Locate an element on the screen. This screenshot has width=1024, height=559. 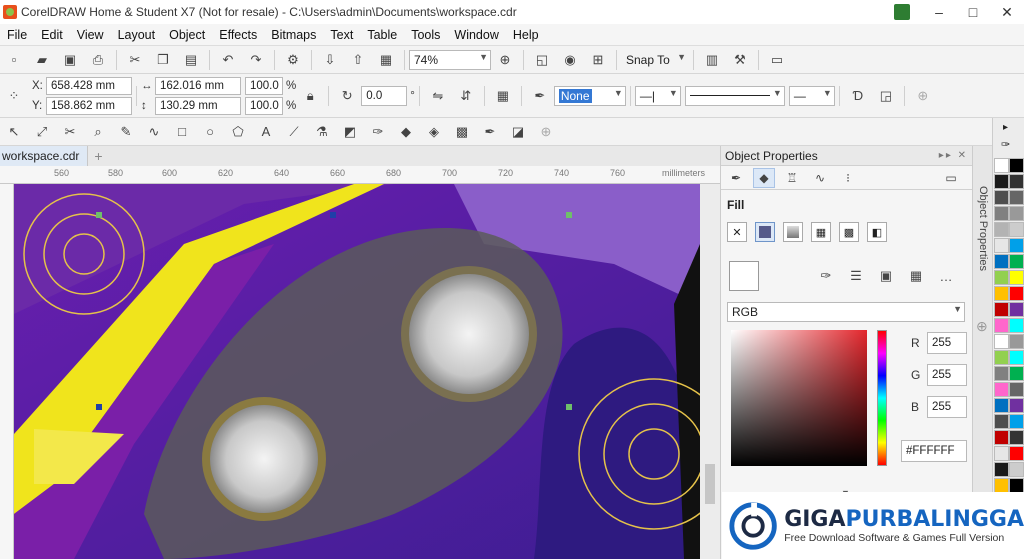
store-icon is located at coordinates (902, 12).